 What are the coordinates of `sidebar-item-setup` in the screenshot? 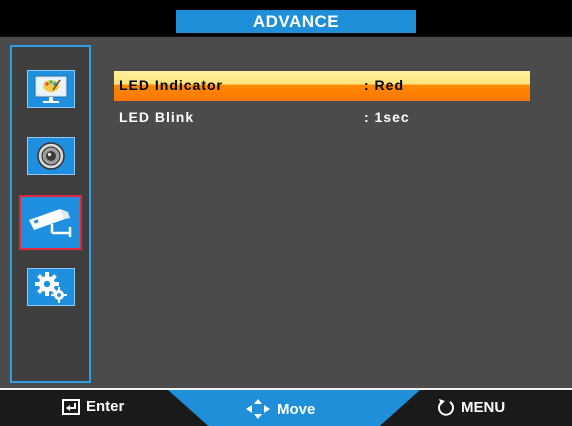 It's located at (51, 287).